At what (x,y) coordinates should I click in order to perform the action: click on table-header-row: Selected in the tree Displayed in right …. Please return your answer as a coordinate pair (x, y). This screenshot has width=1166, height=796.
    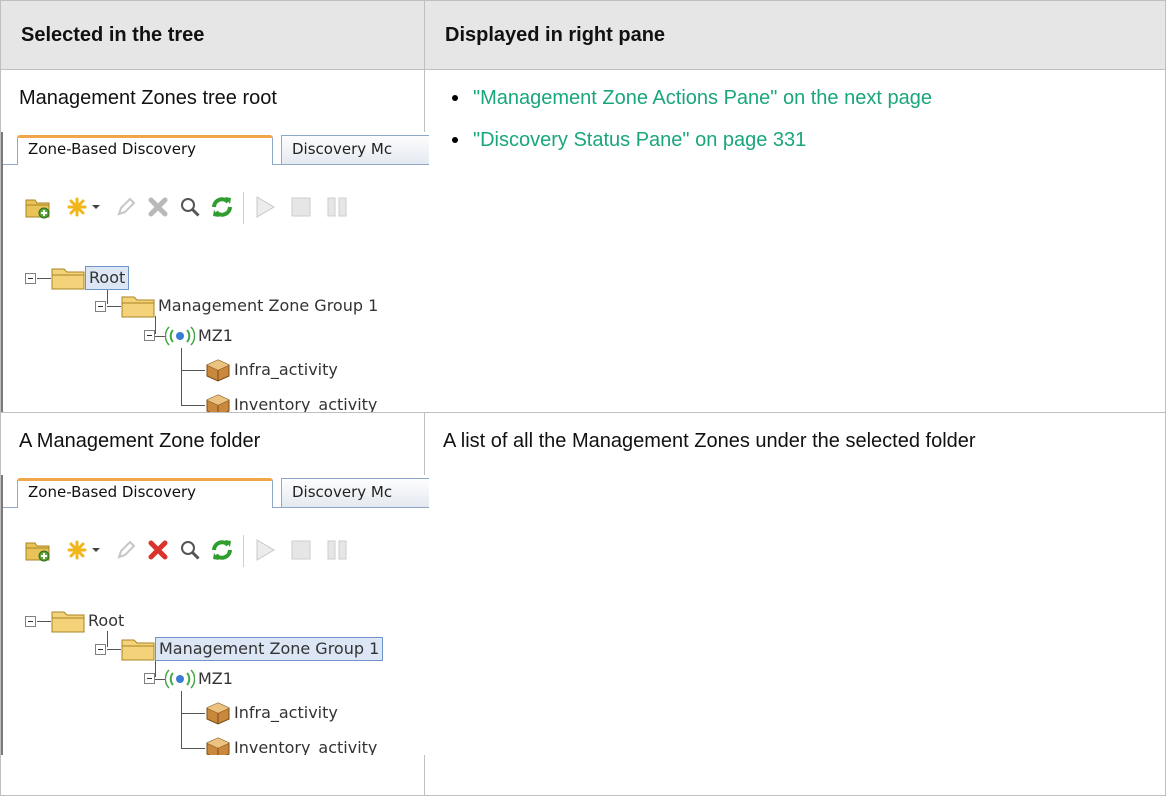
    Looking at the image, I should click on (583, 35).